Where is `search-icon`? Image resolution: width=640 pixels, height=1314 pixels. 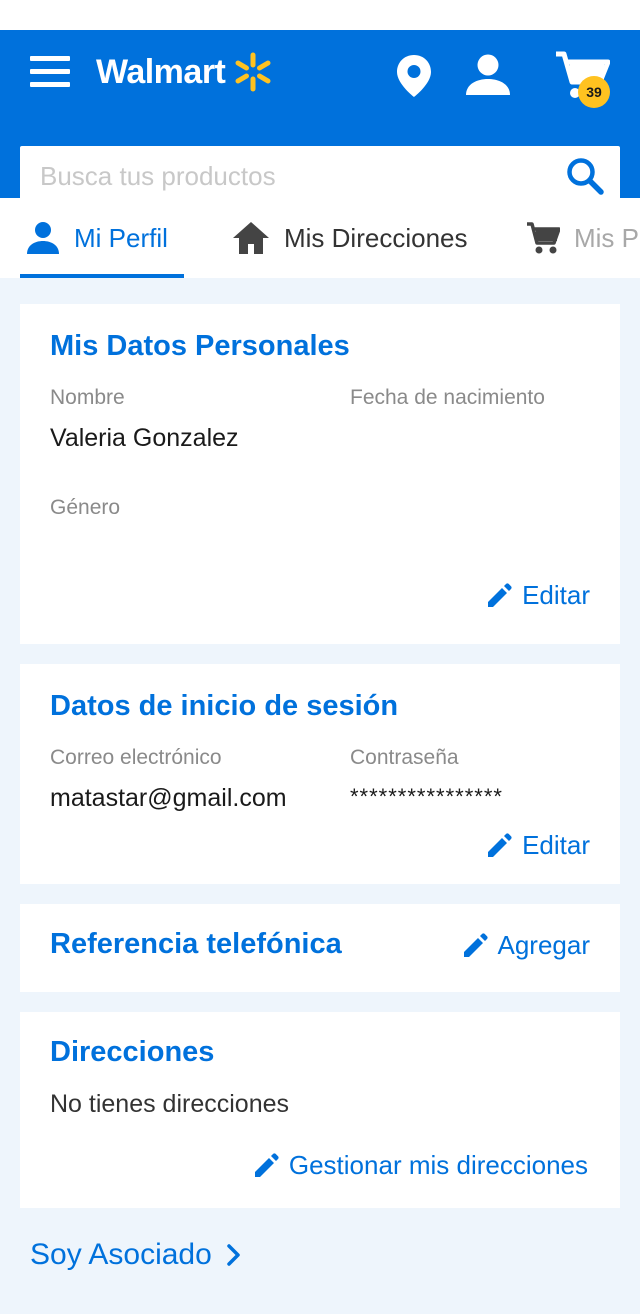 search-icon is located at coordinates (585, 176).